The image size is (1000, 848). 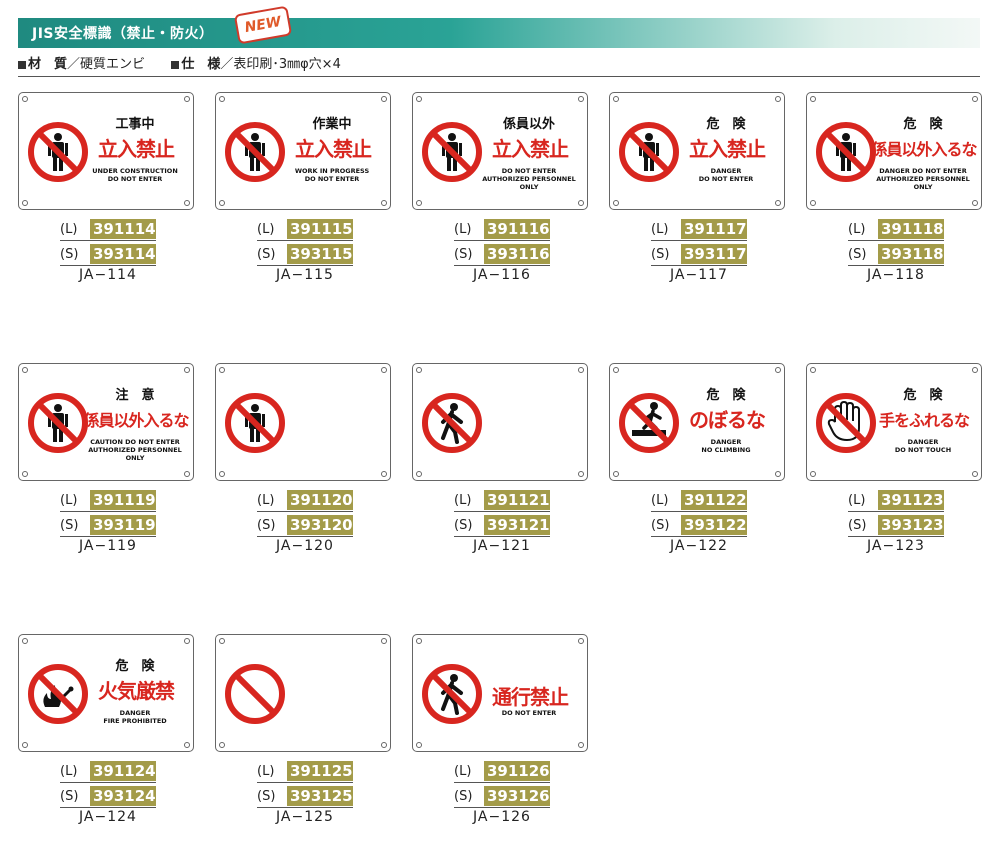 I want to click on product-codes: (L) 391126 (S) 393126 JA−126, so click(x=502, y=792).